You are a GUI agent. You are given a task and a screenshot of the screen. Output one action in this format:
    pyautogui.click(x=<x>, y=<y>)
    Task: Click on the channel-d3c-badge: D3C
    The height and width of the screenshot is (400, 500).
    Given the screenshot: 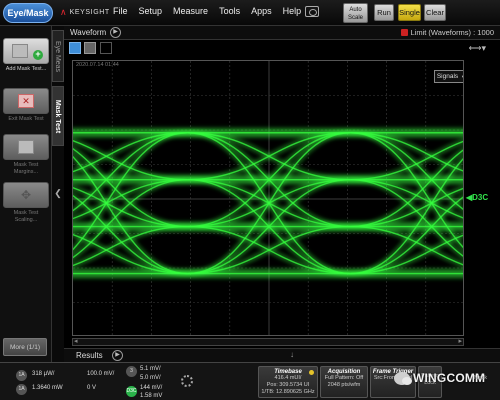 What is the action you would take?
    pyautogui.click(x=131, y=391)
    